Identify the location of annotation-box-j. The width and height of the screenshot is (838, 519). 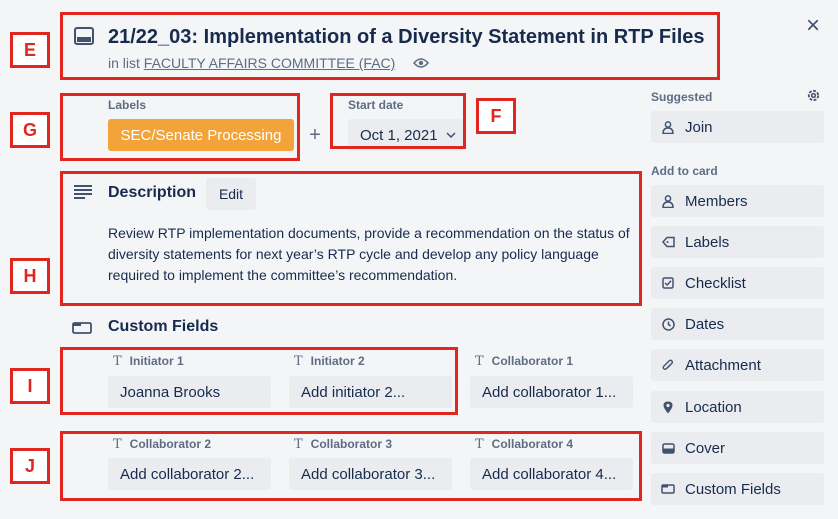
(351, 466).